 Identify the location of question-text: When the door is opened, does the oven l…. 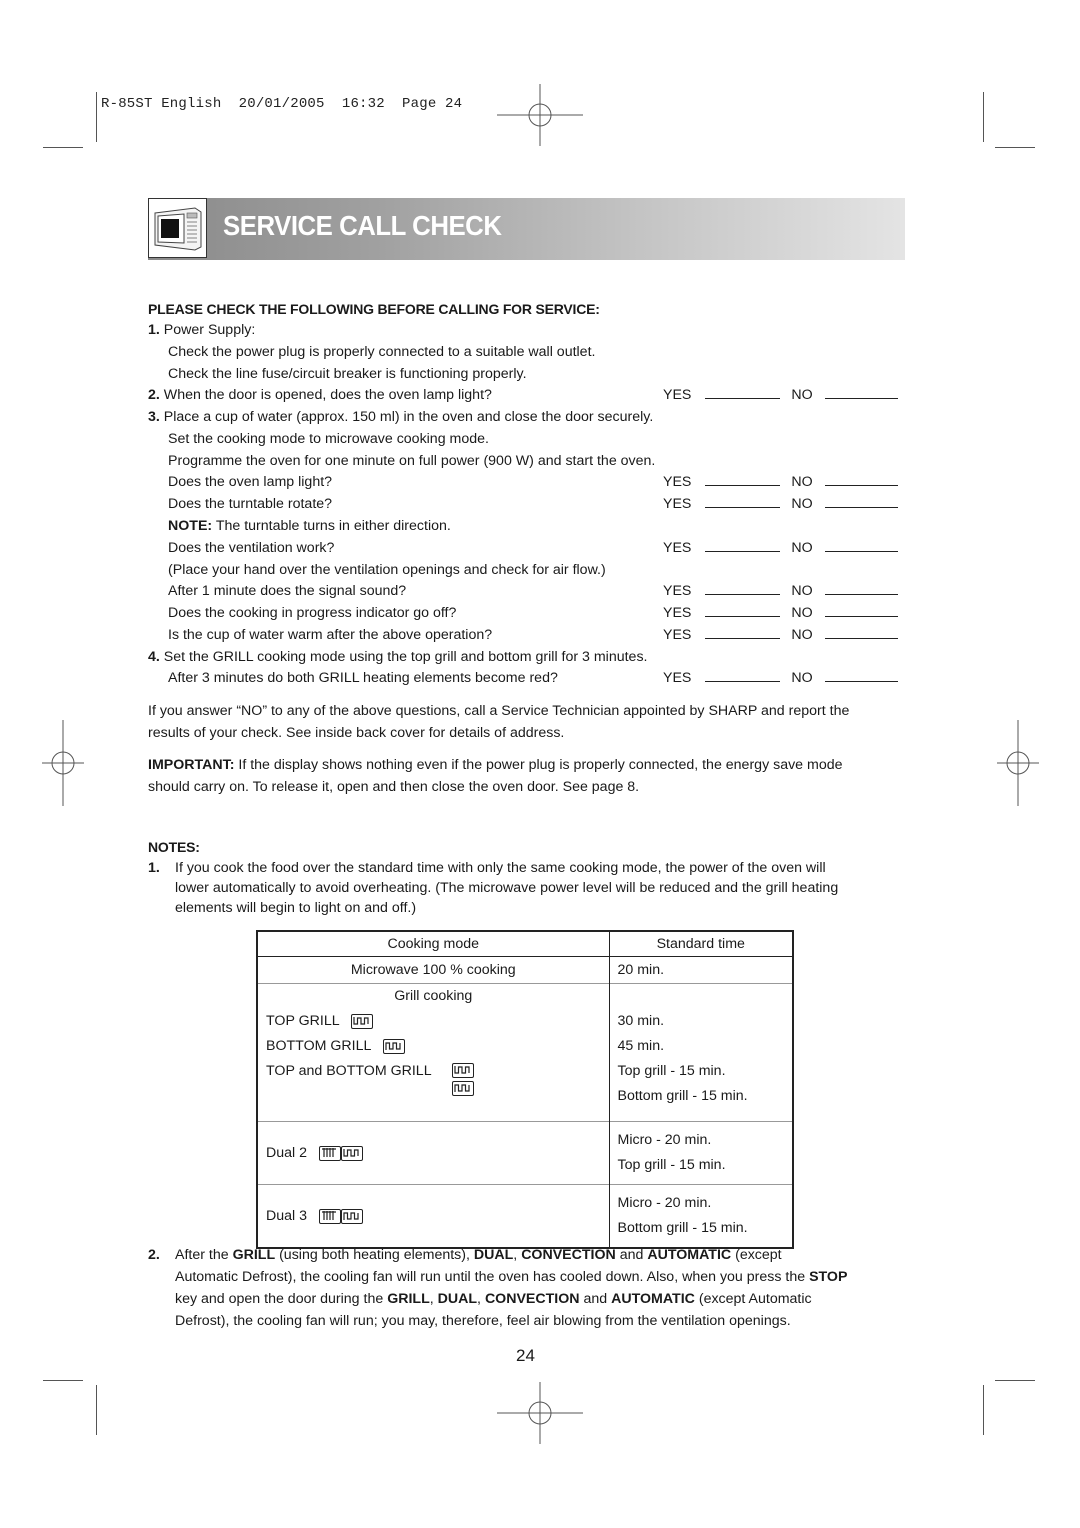
(327, 395).